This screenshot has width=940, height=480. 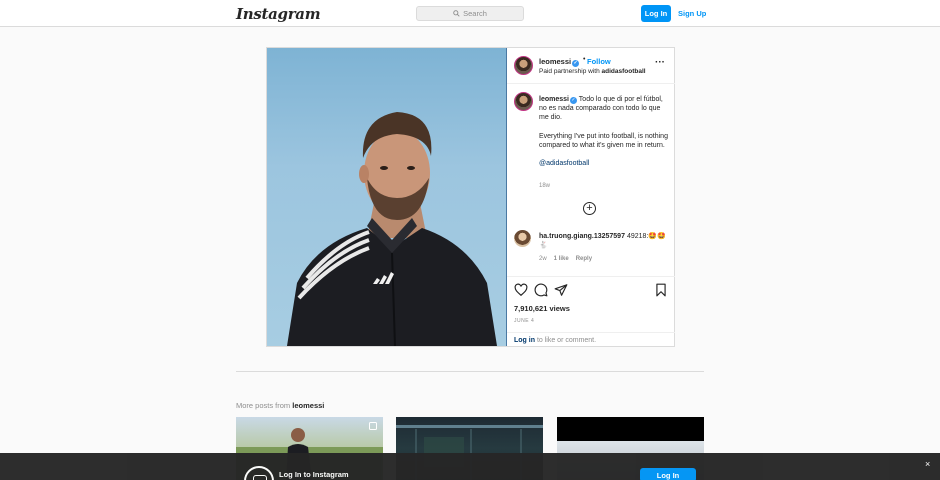 I want to click on more-posts-heading: More posts from leomessi, so click(x=280, y=405).